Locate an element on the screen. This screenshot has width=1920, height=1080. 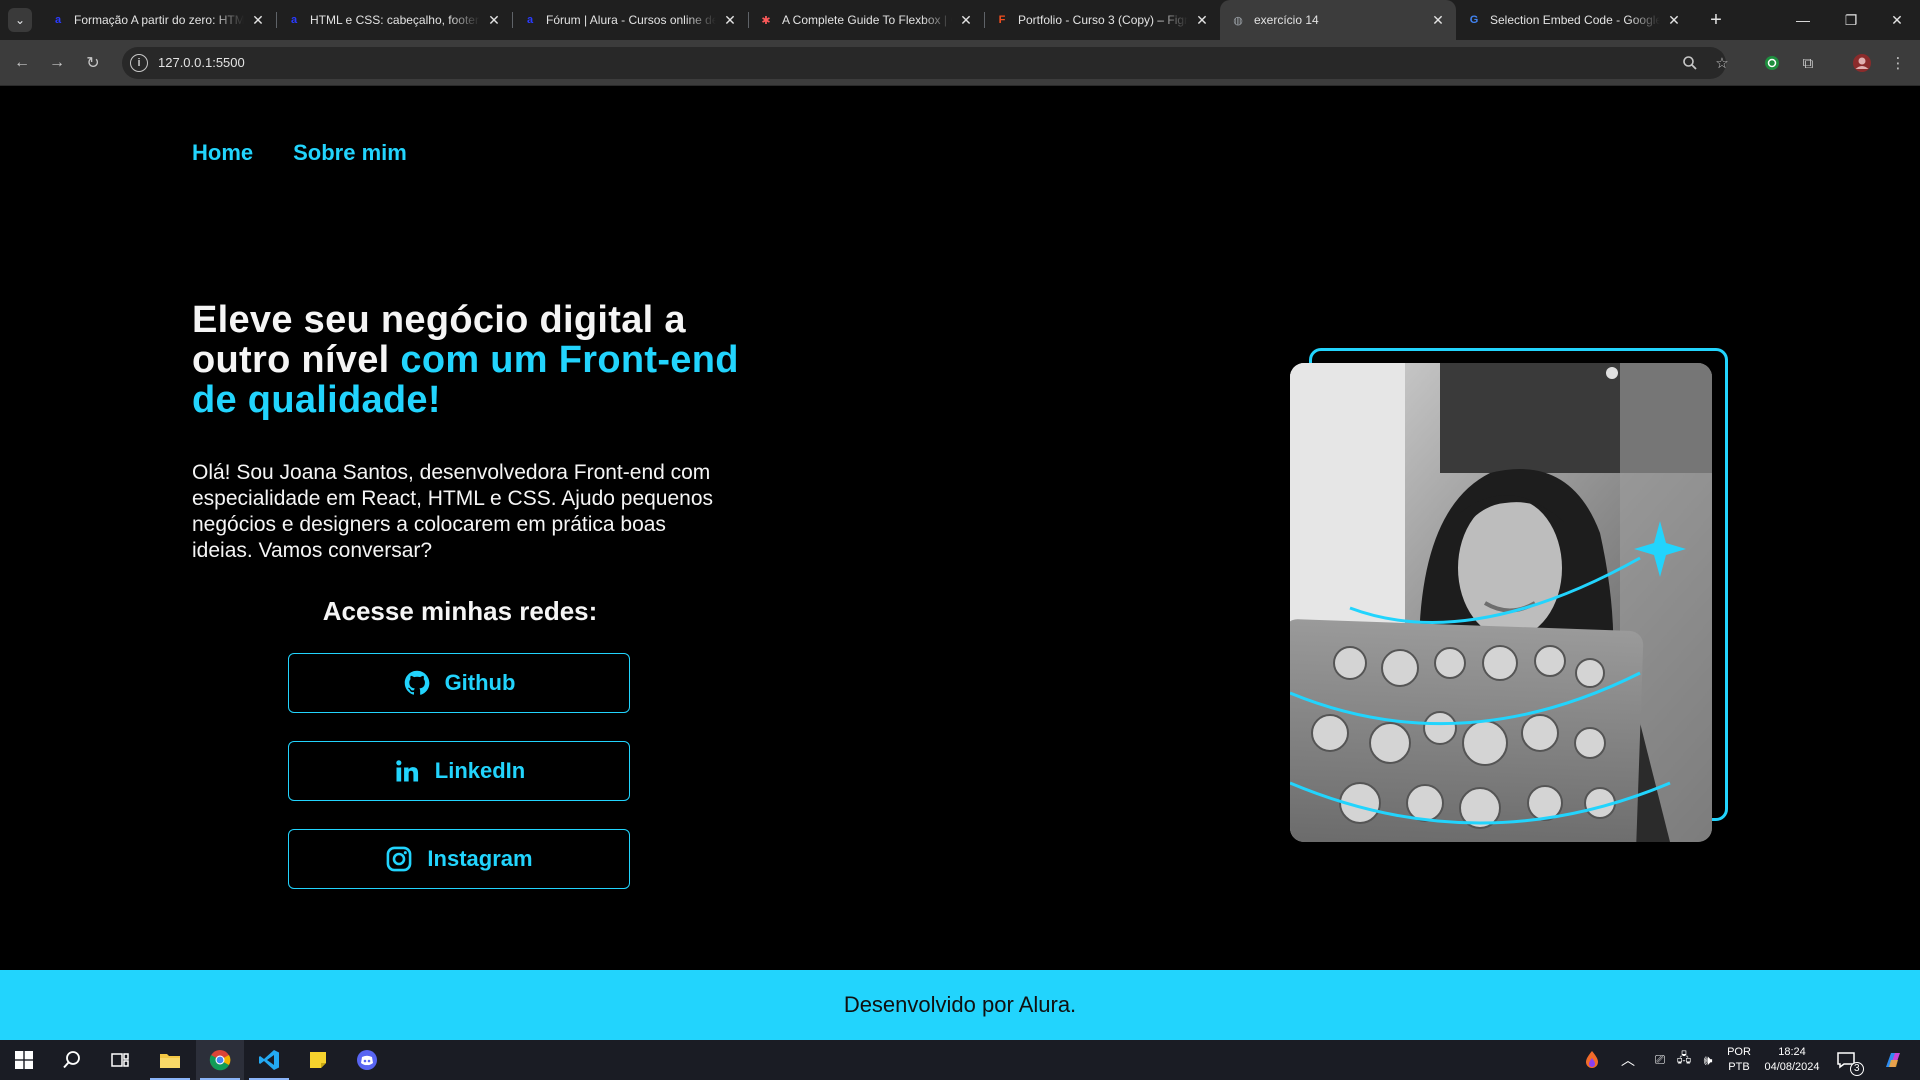
copilot-icon is located at coordinates (1893, 1060).